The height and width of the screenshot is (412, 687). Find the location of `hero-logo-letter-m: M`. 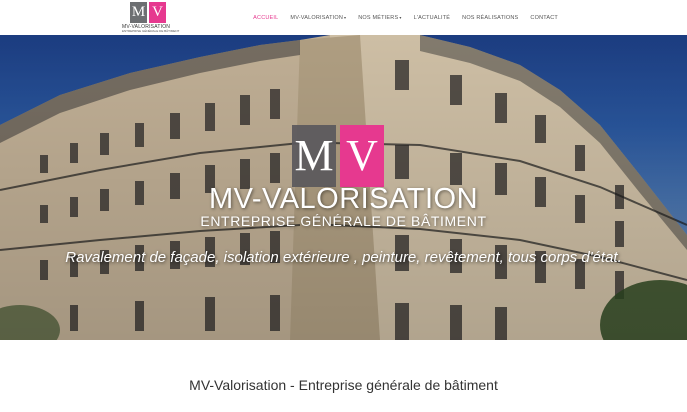

hero-logo-letter-m: M is located at coordinates (314, 156).